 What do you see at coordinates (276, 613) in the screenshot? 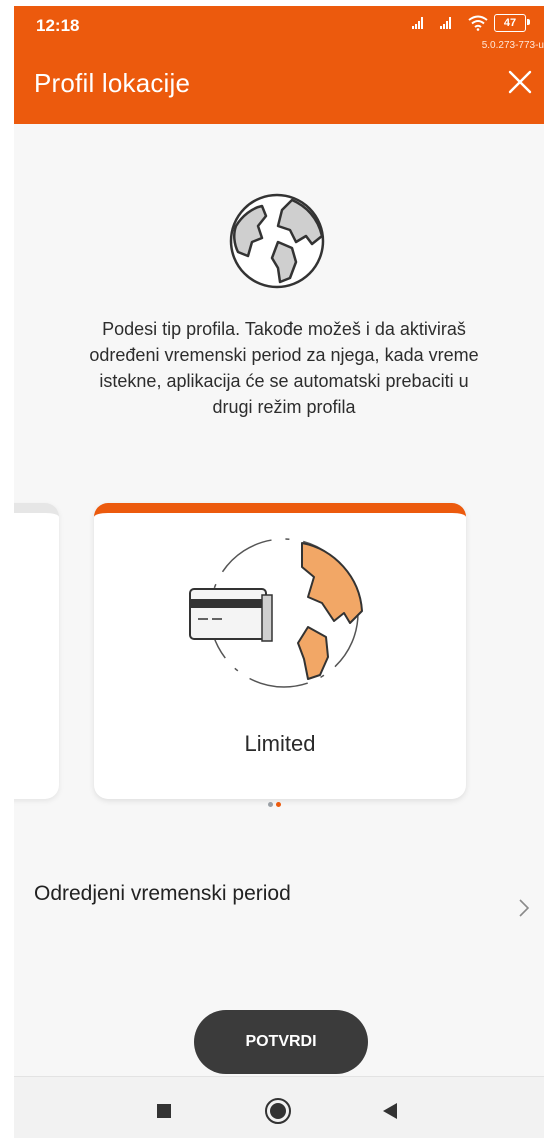
I see `credit-card-globe-icon` at bounding box center [276, 613].